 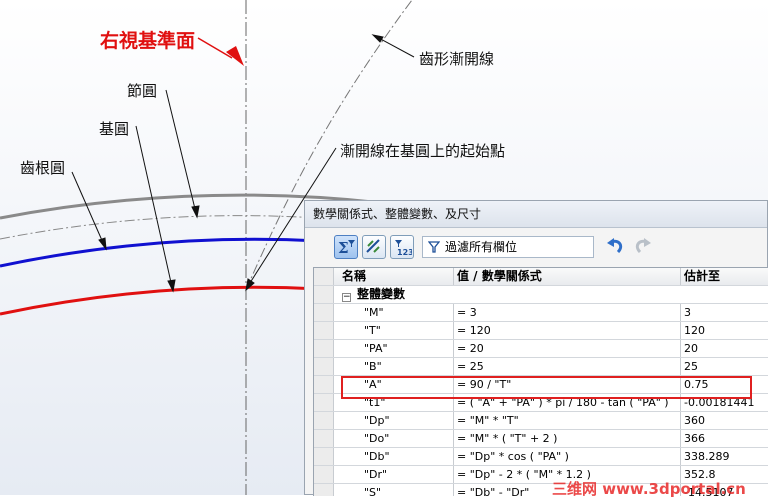 I want to click on dialog-title: 數學關係式、整體變數、及尺寸, so click(x=536, y=214).